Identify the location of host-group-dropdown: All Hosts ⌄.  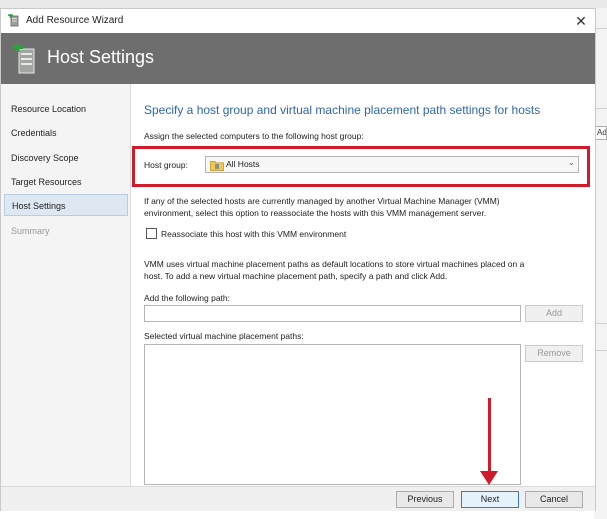
(392, 164).